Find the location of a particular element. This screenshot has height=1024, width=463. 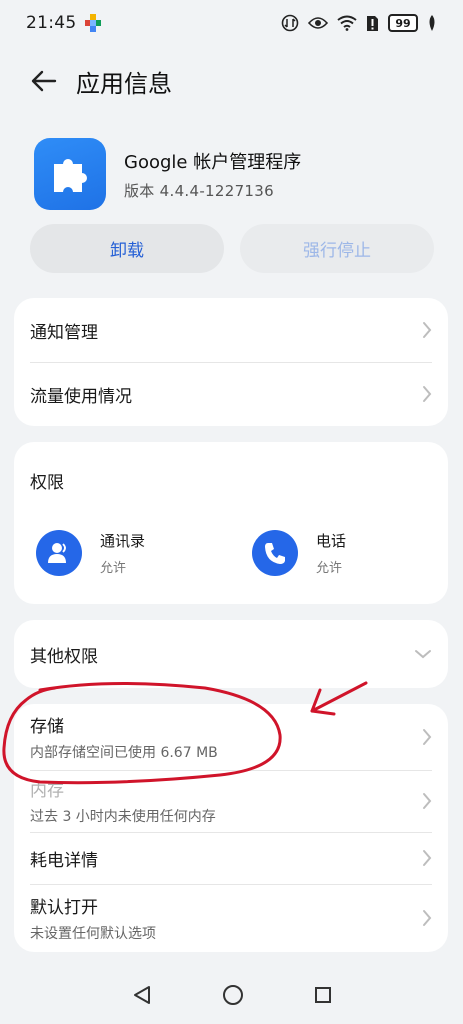

force-stop-button: 强行停止 is located at coordinates (337, 248).